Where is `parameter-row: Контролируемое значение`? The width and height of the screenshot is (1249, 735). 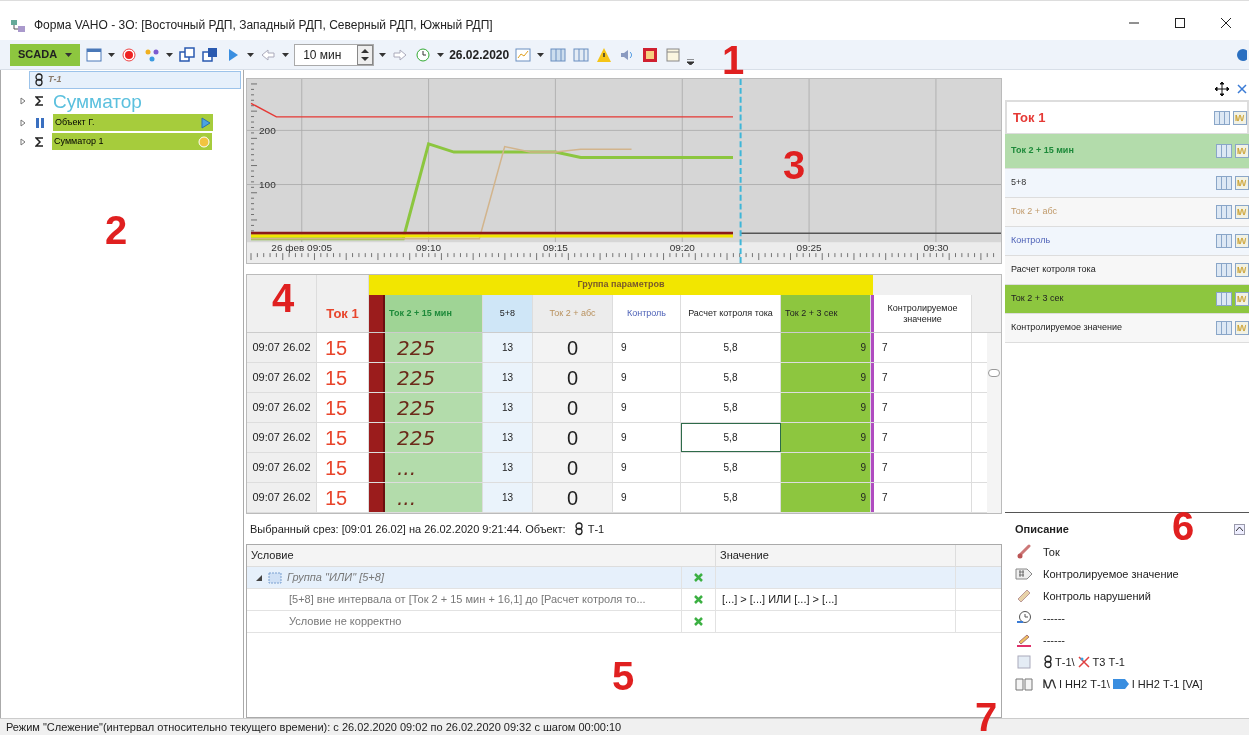
parameter-row: Контролируемое значение is located at coordinates (1127, 328).